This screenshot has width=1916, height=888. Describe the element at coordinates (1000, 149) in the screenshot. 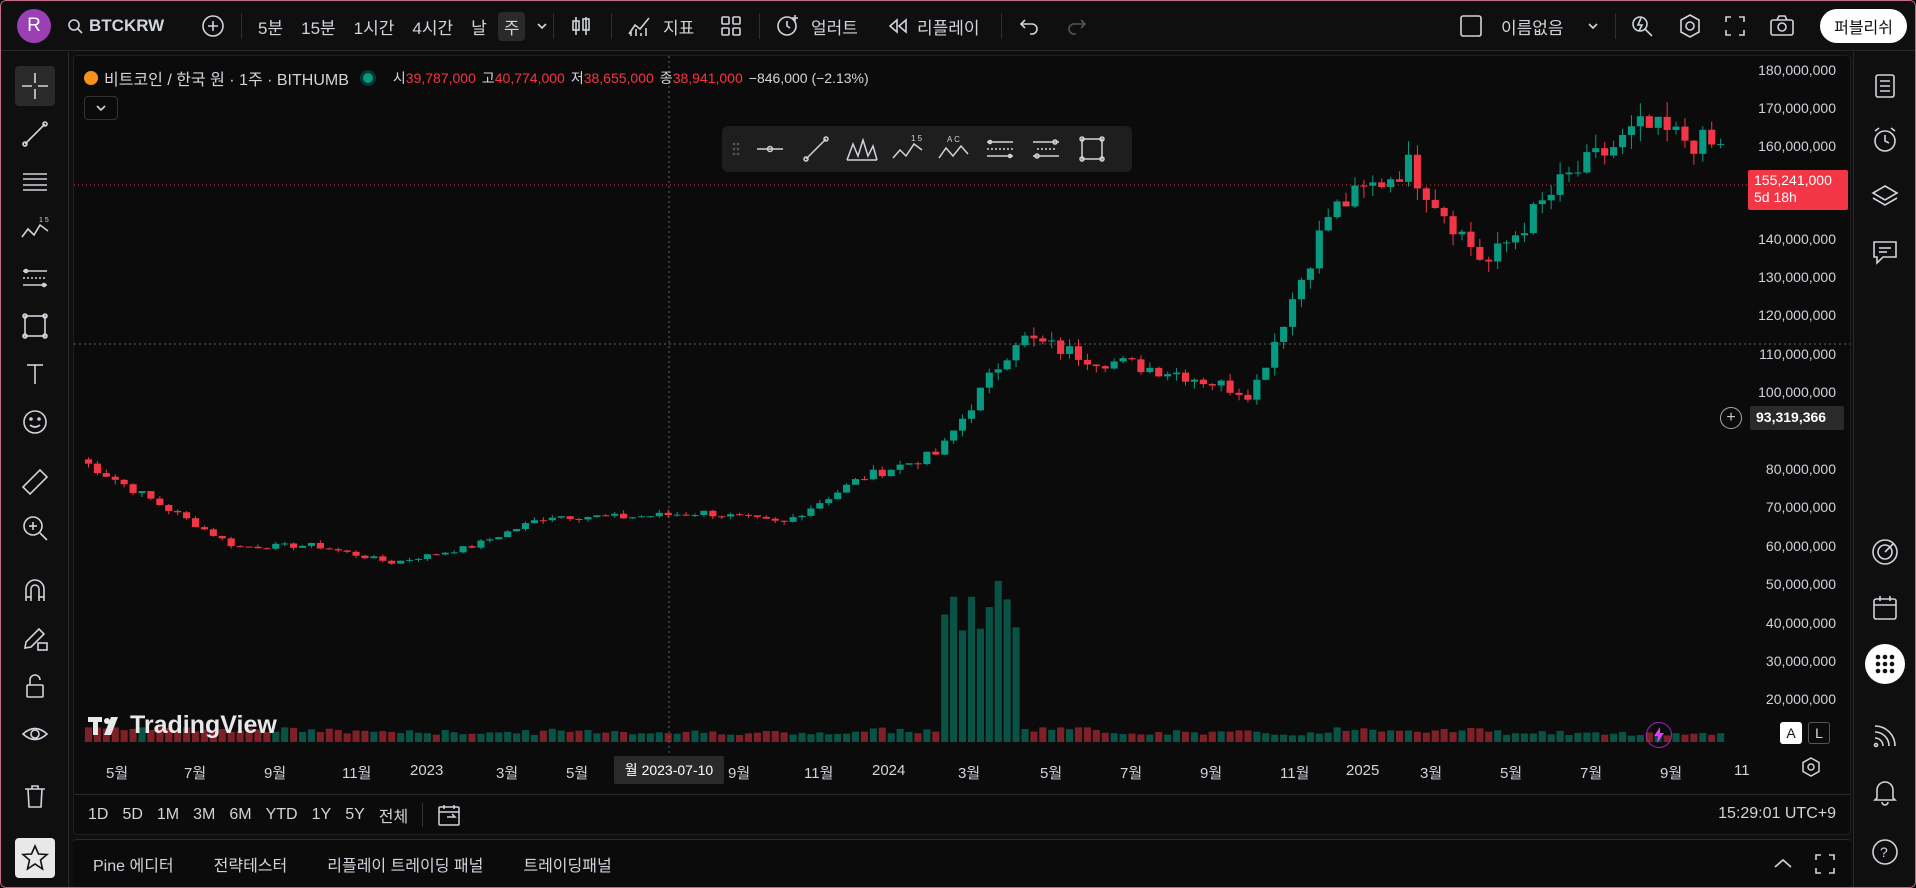

I see `price-range-tool` at that location.